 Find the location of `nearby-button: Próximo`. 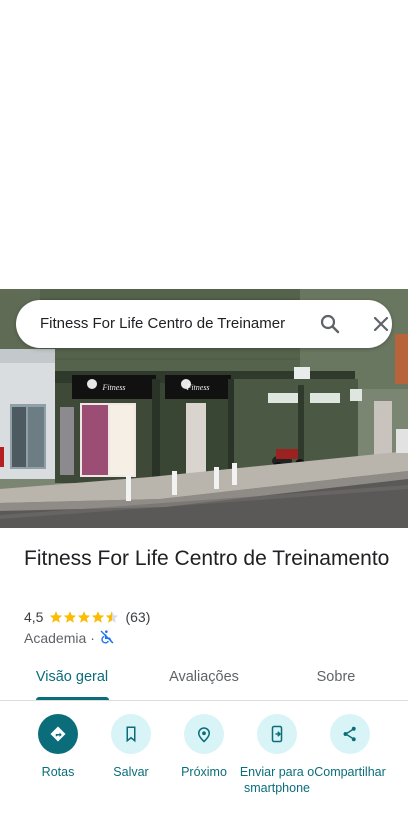

nearby-button: Próximo is located at coordinates (204, 747).